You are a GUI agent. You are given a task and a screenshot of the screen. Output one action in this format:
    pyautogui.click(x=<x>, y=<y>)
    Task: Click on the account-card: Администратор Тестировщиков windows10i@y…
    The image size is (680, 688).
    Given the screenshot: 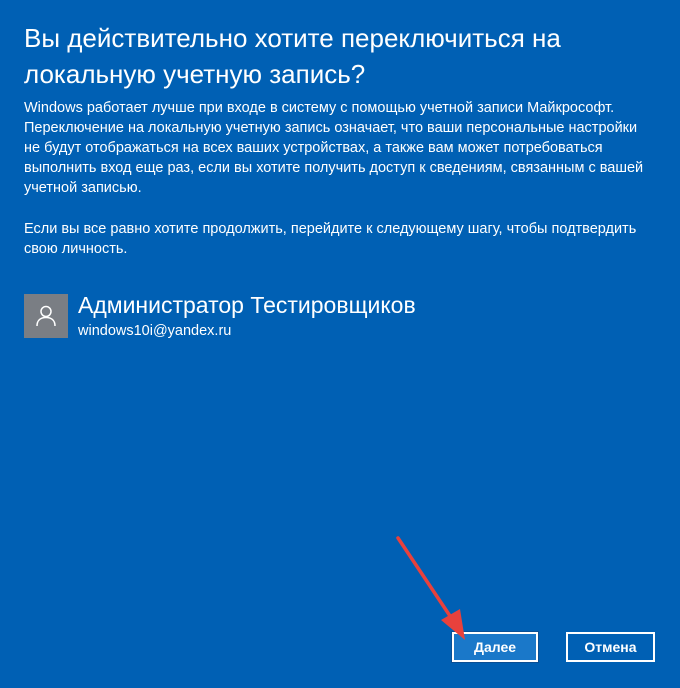 What is the action you would take?
    pyautogui.click(x=324, y=316)
    